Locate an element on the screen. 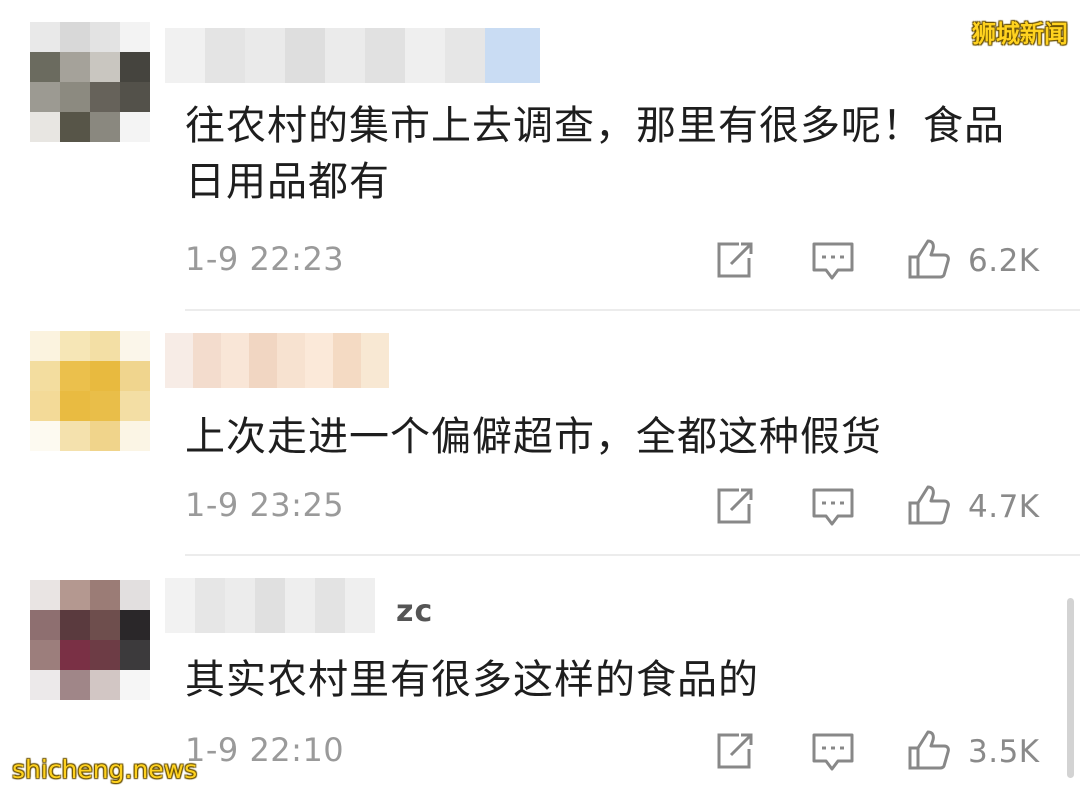 The image size is (1080, 792). like-count: 4.7K is located at coordinates (1004, 507).